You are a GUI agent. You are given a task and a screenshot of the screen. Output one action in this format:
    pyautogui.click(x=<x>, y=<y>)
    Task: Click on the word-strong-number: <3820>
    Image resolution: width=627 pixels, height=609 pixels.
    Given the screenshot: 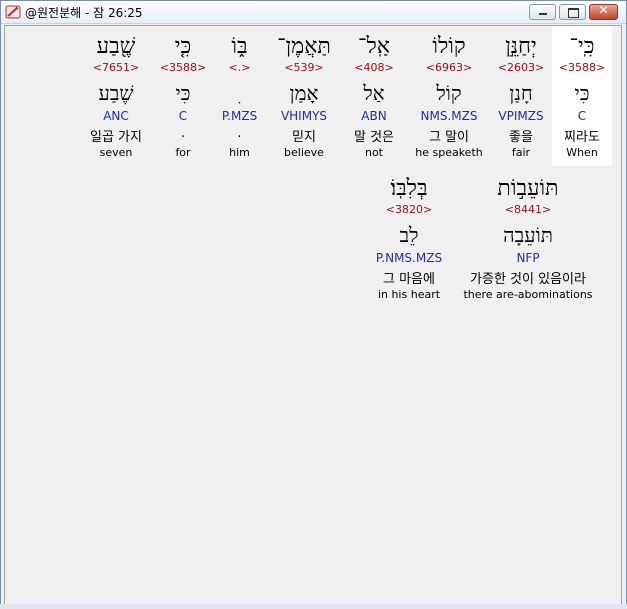 What is the action you would take?
    pyautogui.click(x=409, y=209)
    